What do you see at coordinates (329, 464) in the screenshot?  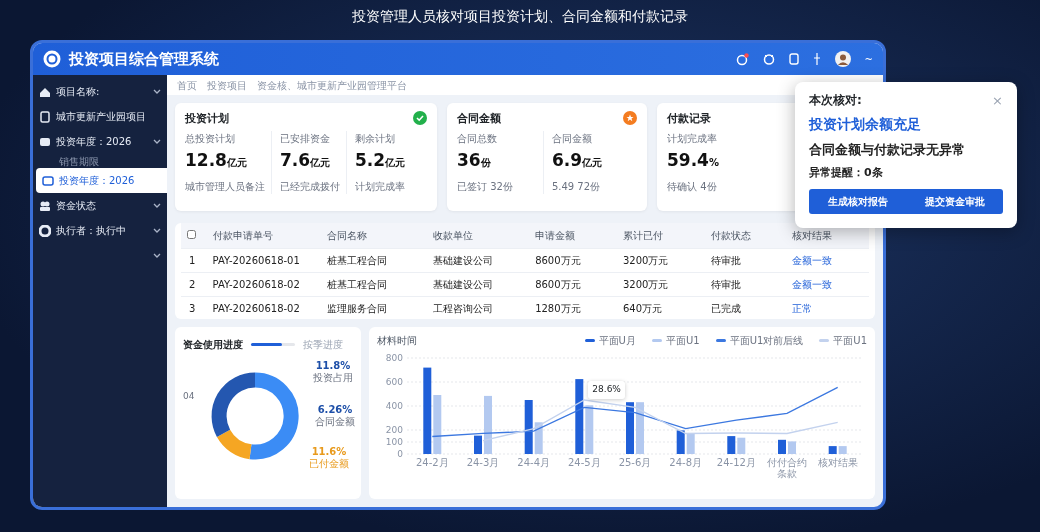 I see `slice-caption: 已付金额` at bounding box center [329, 464].